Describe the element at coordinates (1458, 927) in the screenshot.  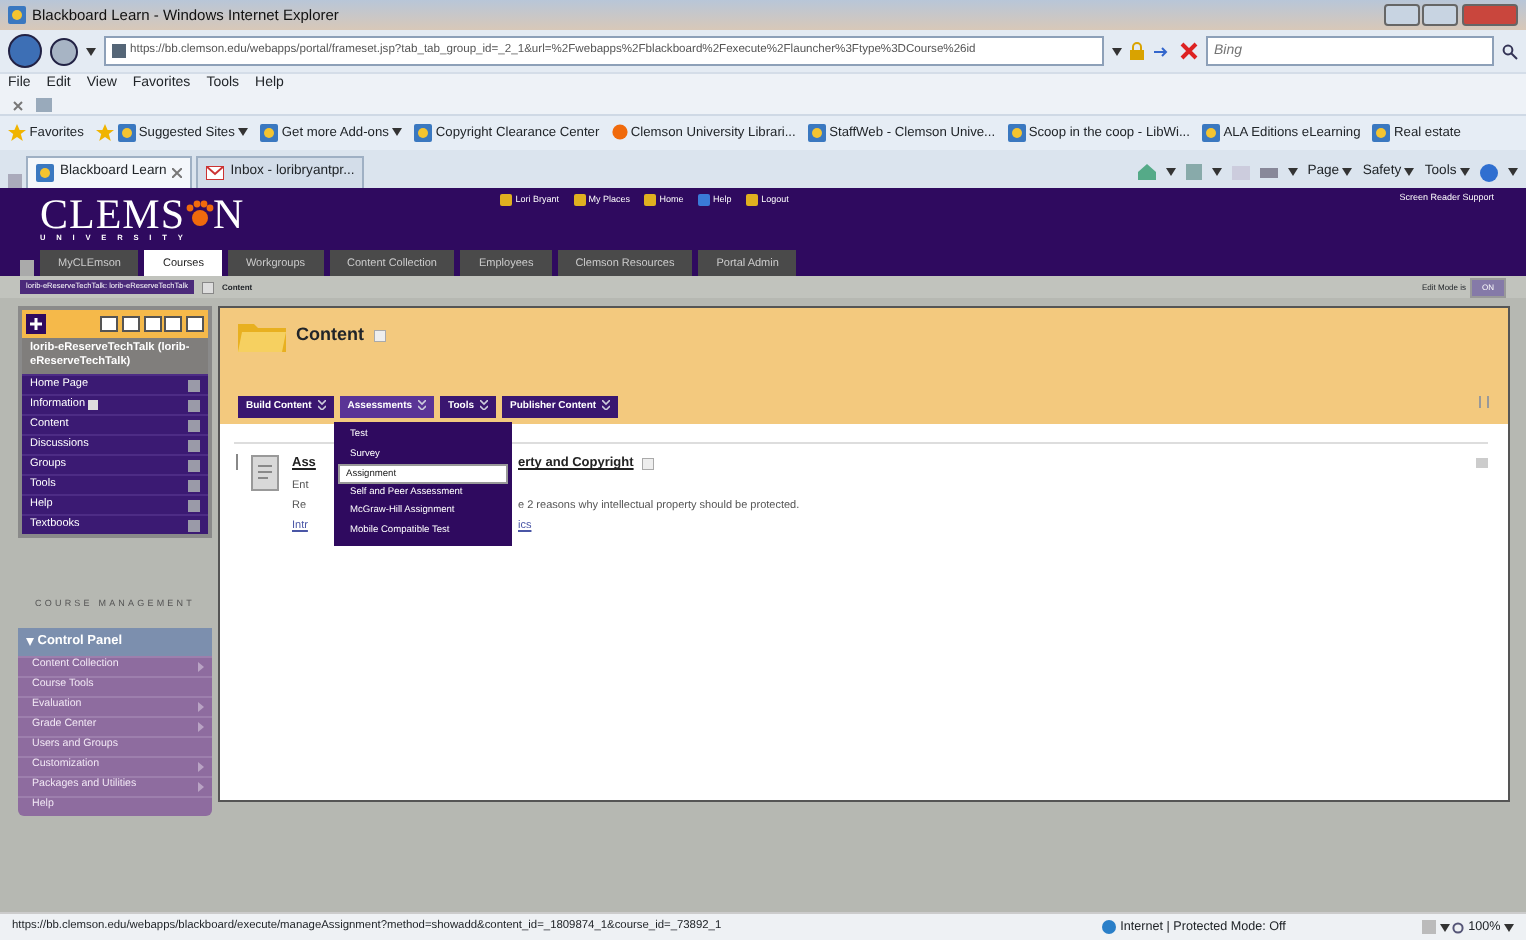
I see `zoom-icon` at that location.